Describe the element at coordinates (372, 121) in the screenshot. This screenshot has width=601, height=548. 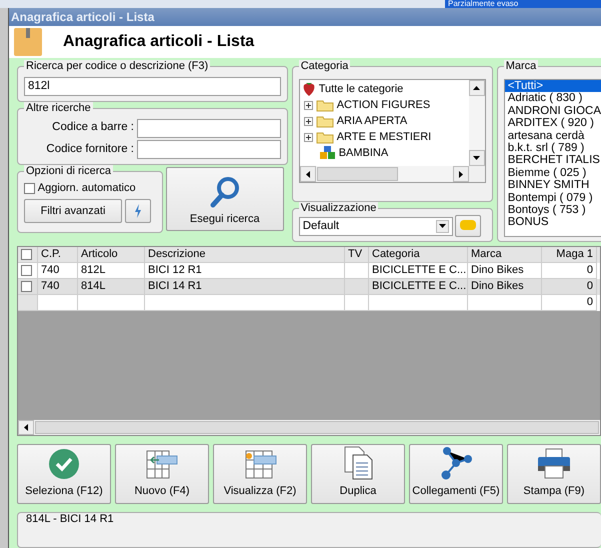
I see `tree-item: ARIA APERTA` at that location.